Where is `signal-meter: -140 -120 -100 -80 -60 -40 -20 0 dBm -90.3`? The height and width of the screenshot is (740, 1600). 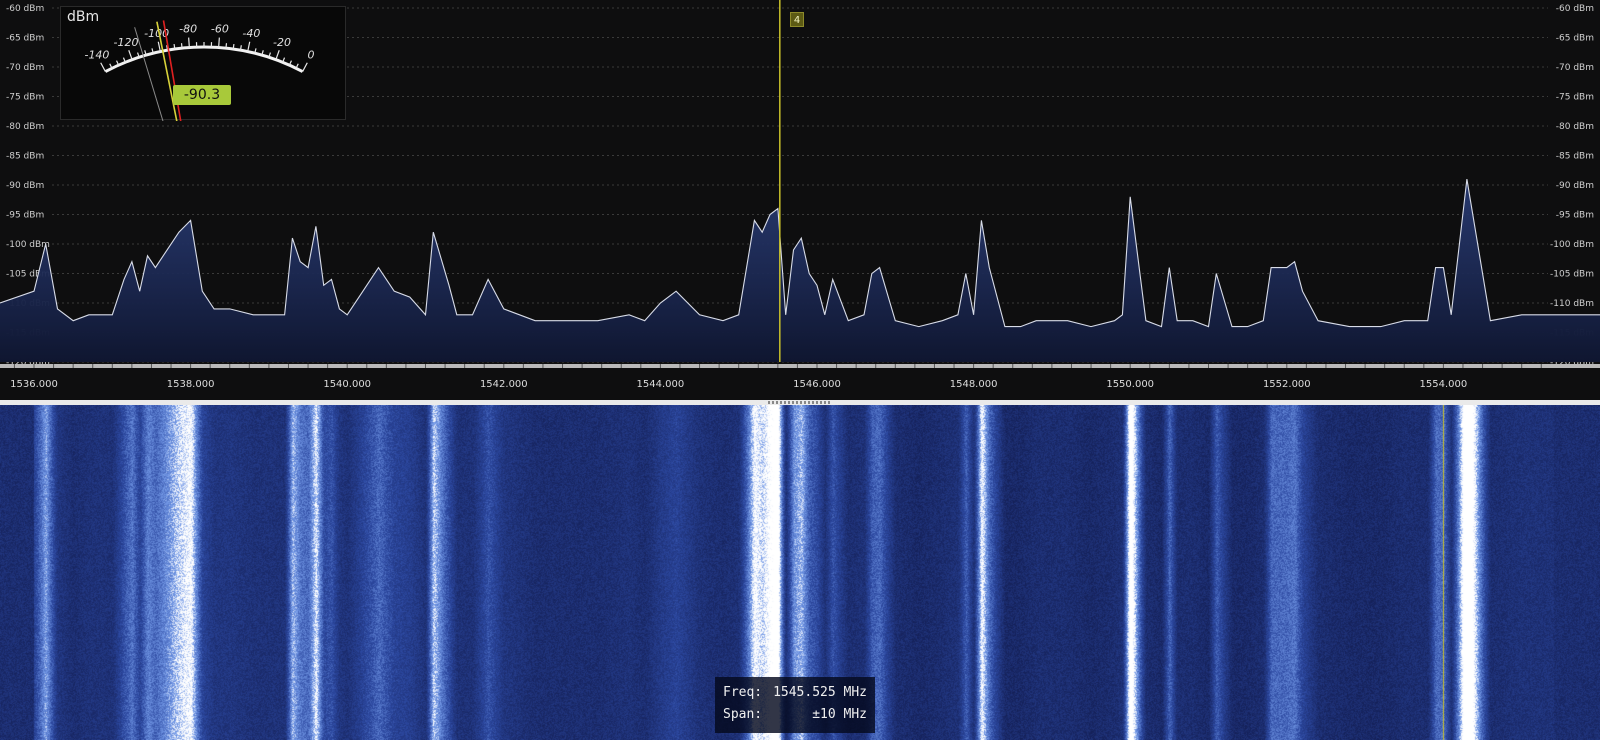
signal-meter: -140 -120 -100 -80 -60 -40 -20 0 dBm -90.3 is located at coordinates (203, 63).